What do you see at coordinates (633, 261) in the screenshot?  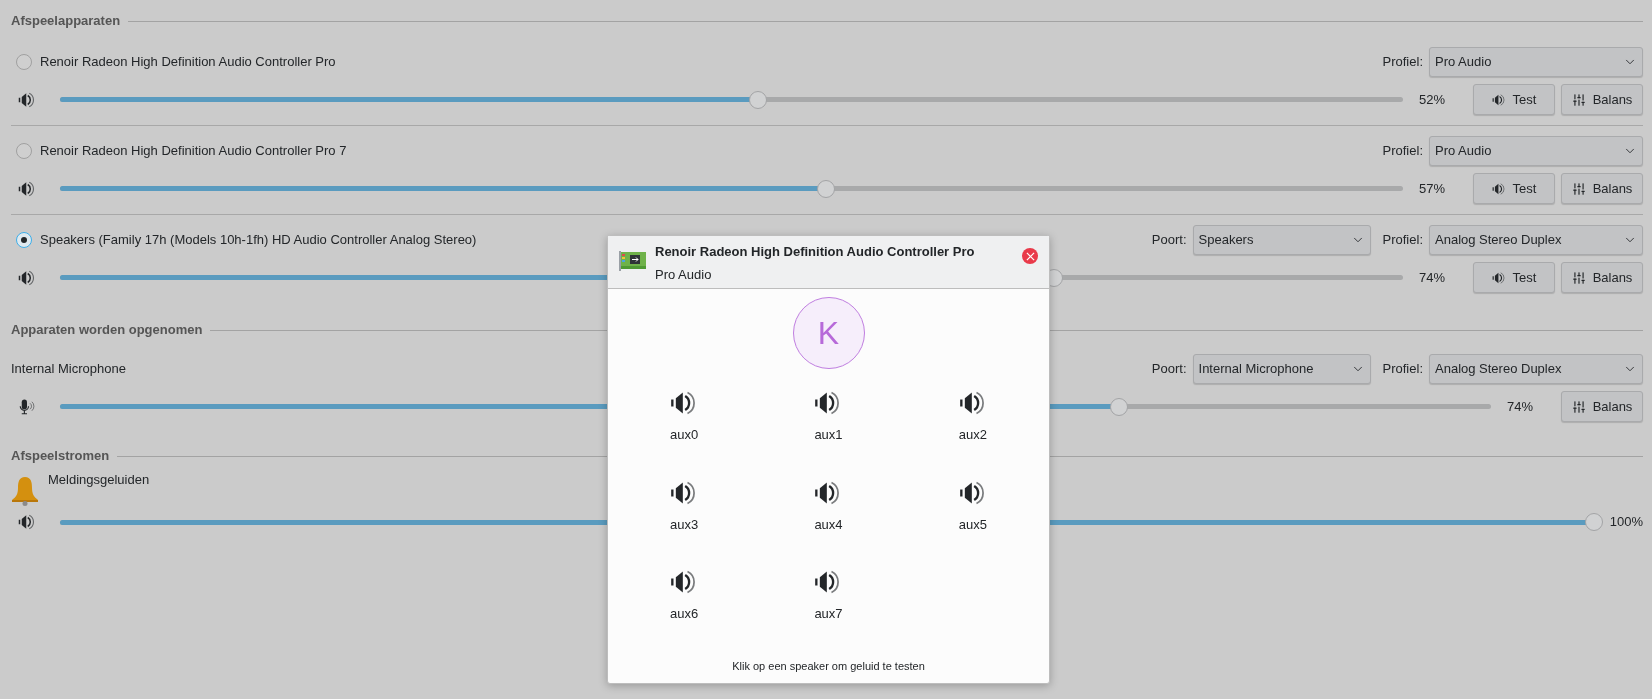 I see `sound-card-icon` at bounding box center [633, 261].